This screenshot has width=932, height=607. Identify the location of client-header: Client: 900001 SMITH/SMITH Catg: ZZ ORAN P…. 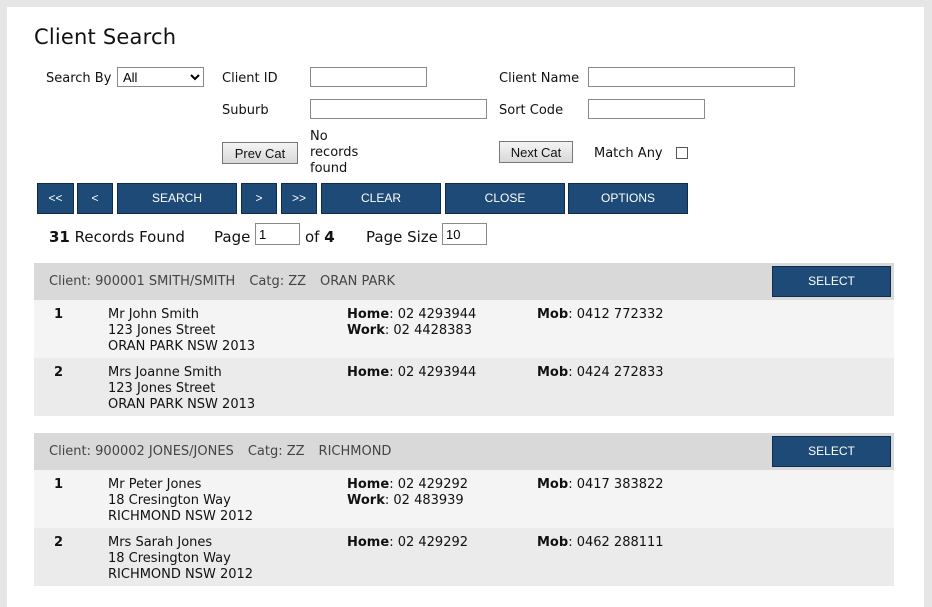
(464, 281).